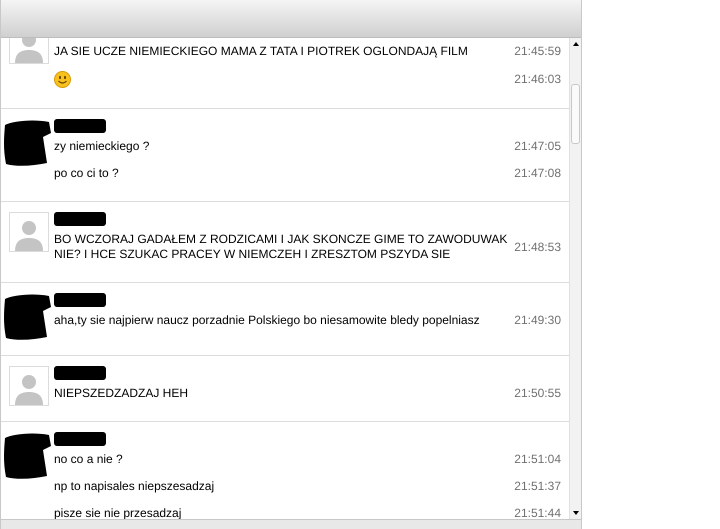  What do you see at coordinates (281, 247) in the screenshot?
I see `message-text: BO WCZORAJ GADAŁEM Z RODZICAMI I JAK SKONCZE GIME TO ZAWODUWAK NIE? I HCE SZUKAC PRACEY W NIEMCZEH I ZRESZTOM PSZYDA SIE` at bounding box center [281, 247].